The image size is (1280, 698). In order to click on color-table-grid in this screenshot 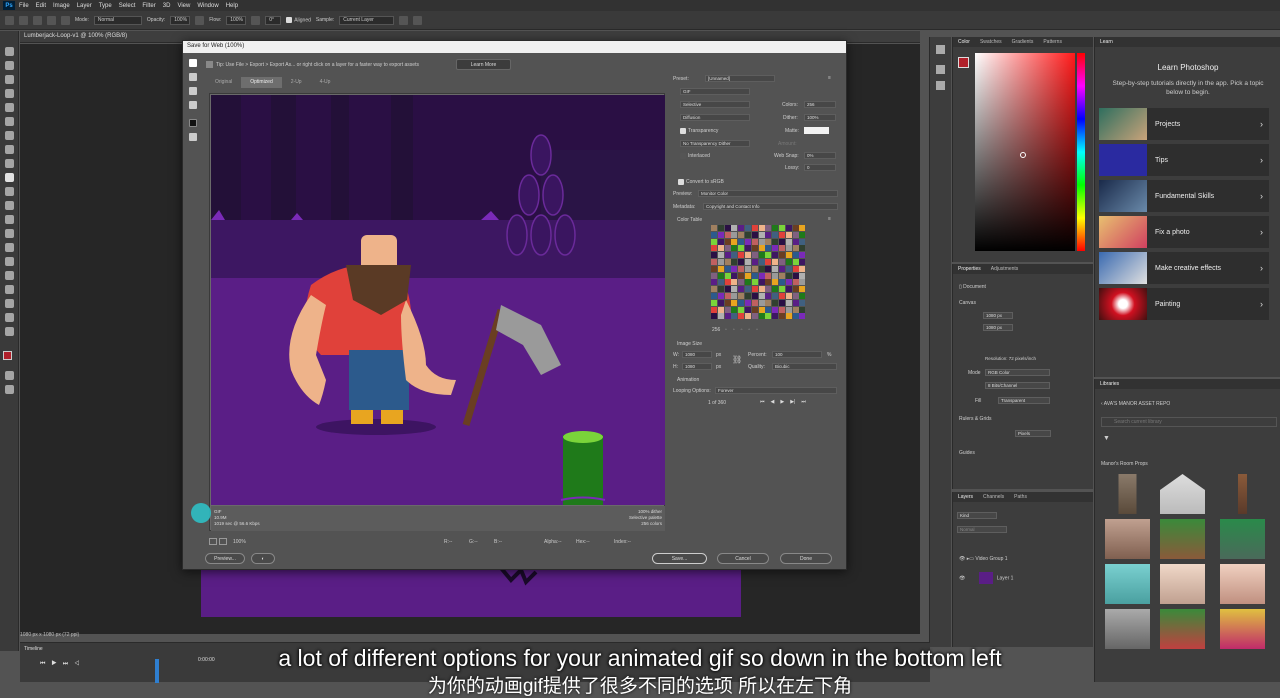, I will do `click(759, 275)`.